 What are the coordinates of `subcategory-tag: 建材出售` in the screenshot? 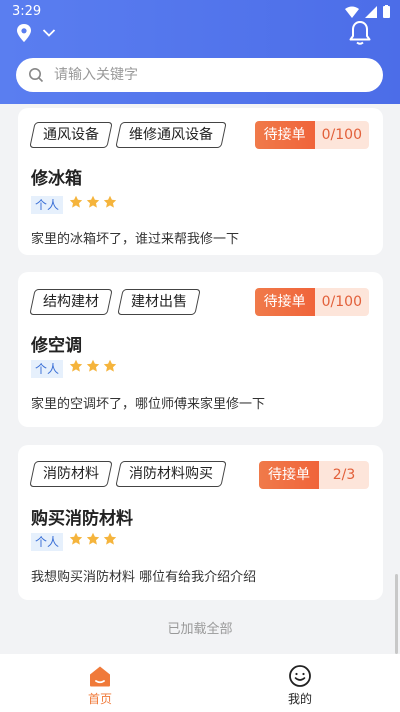 It's located at (159, 302).